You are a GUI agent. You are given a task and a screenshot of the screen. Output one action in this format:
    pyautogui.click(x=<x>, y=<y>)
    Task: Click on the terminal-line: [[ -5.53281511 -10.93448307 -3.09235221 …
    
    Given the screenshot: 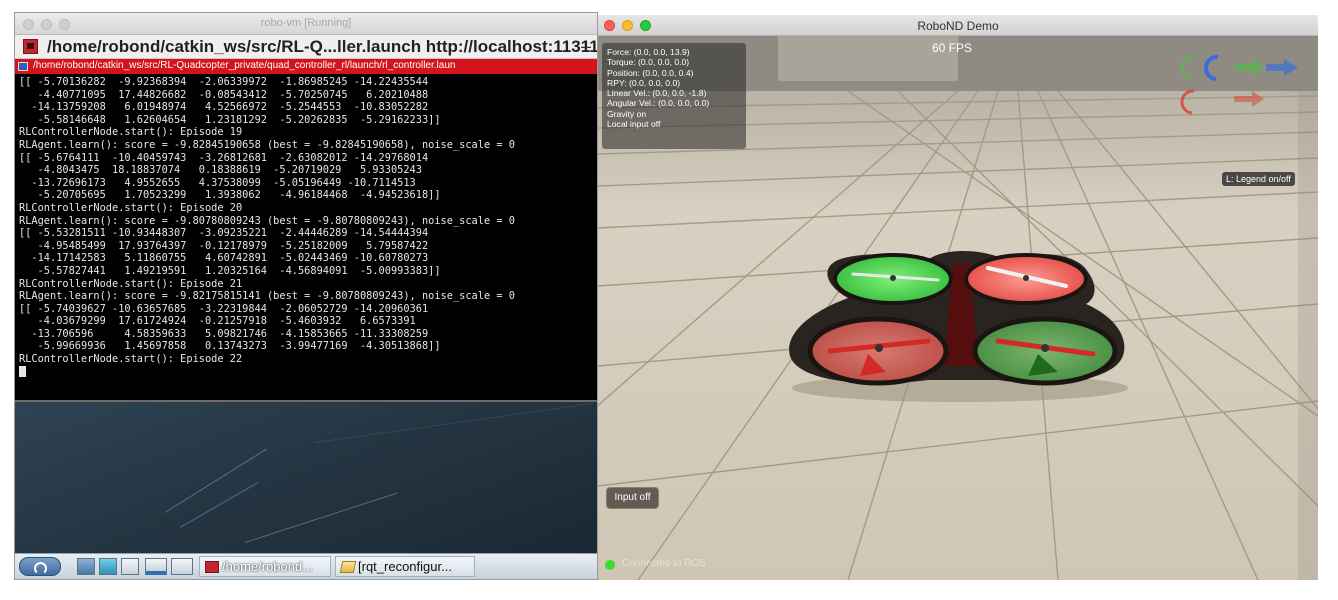 What is the action you would take?
    pyautogui.click(x=224, y=233)
    